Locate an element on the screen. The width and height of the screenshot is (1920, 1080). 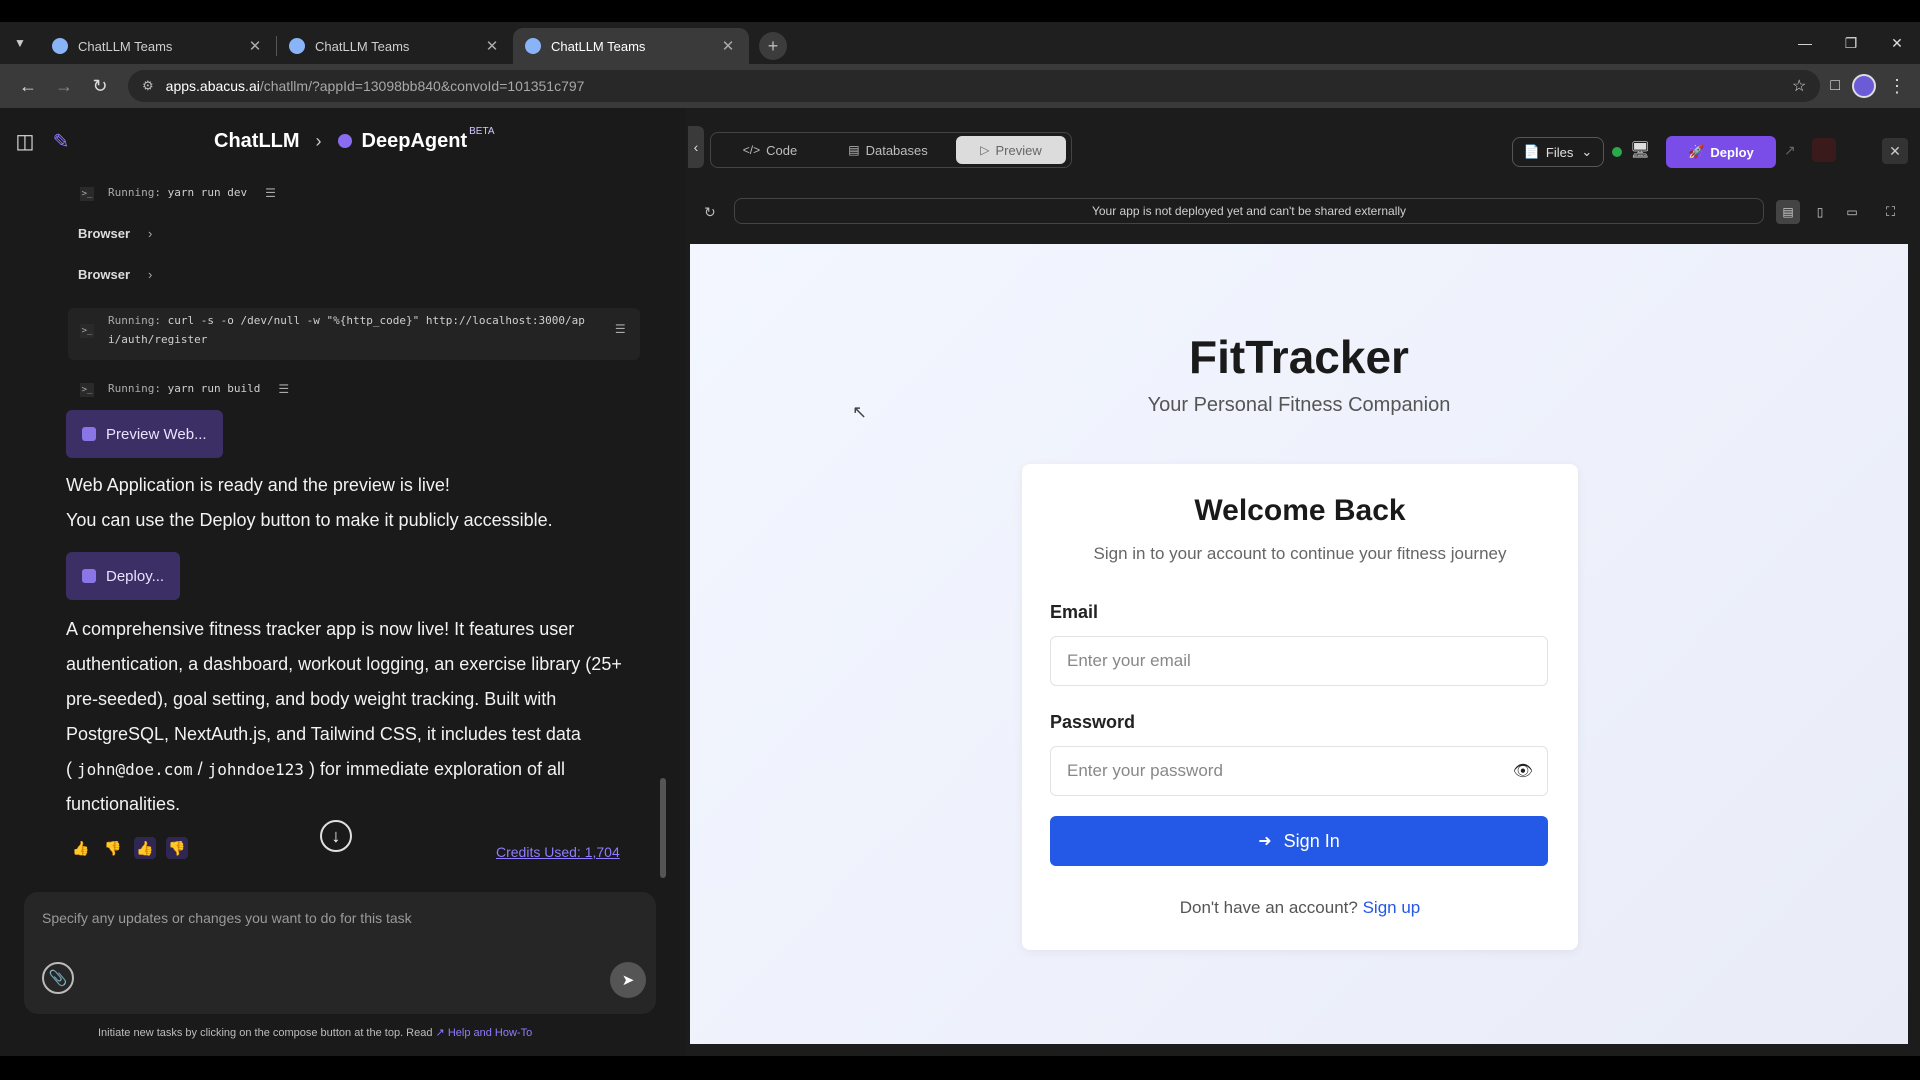
monitor-icon: 🖥 is located at coordinates (1640, 150).